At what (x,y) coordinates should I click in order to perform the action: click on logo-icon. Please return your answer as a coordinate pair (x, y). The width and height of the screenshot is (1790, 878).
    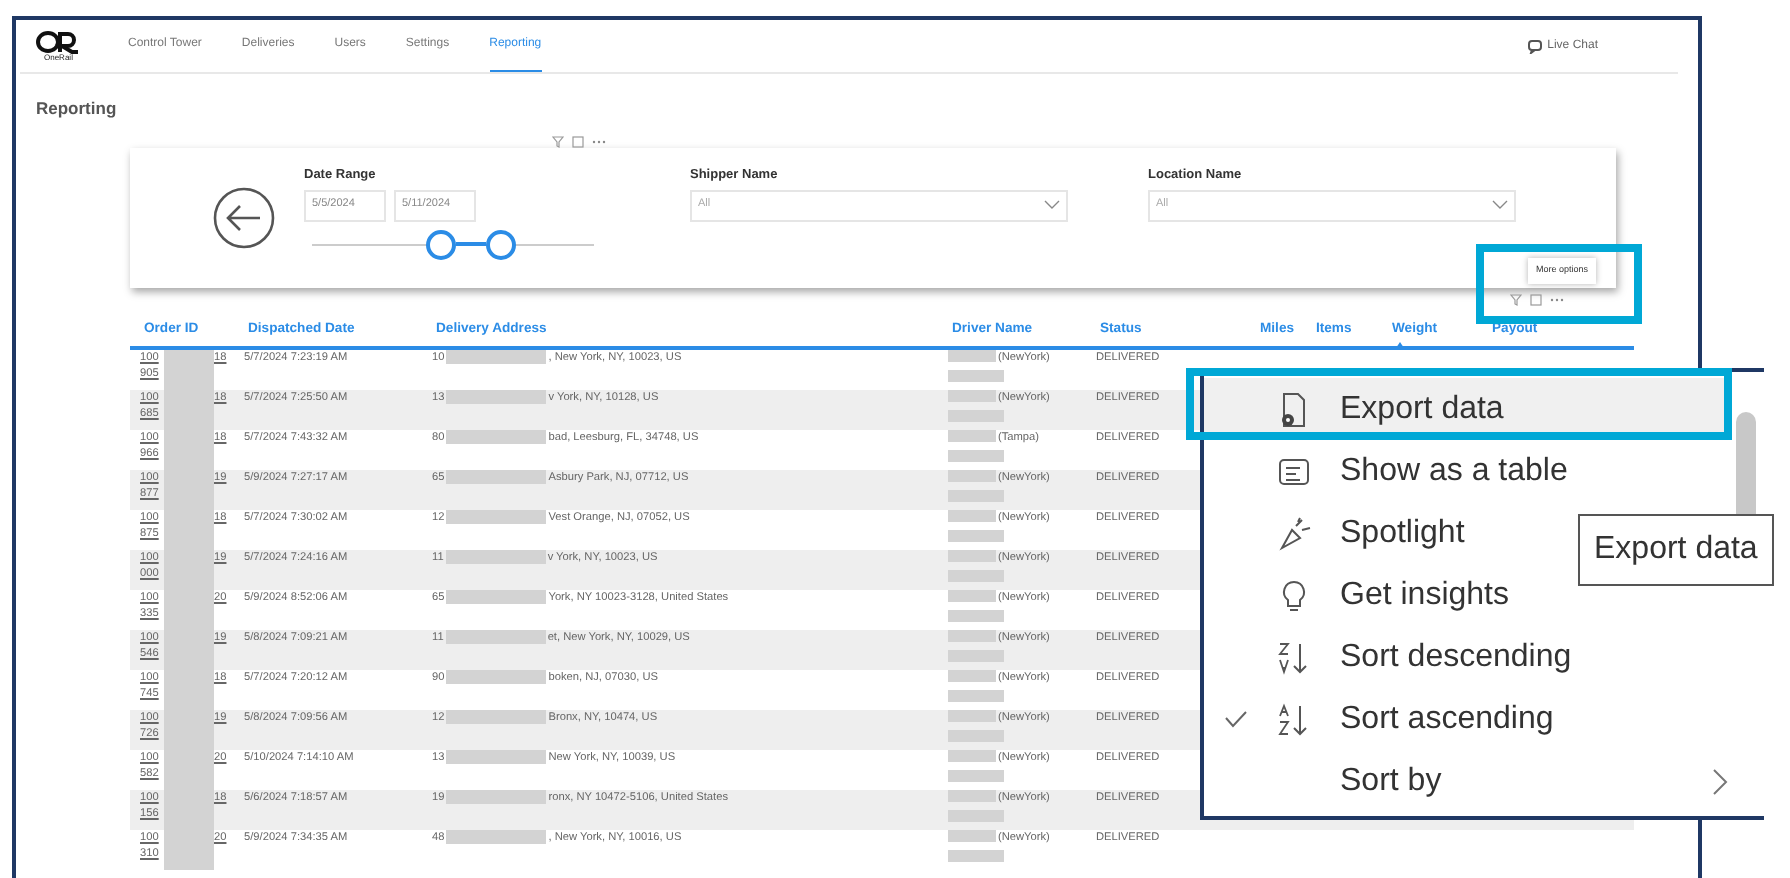
    Looking at the image, I should click on (58, 42).